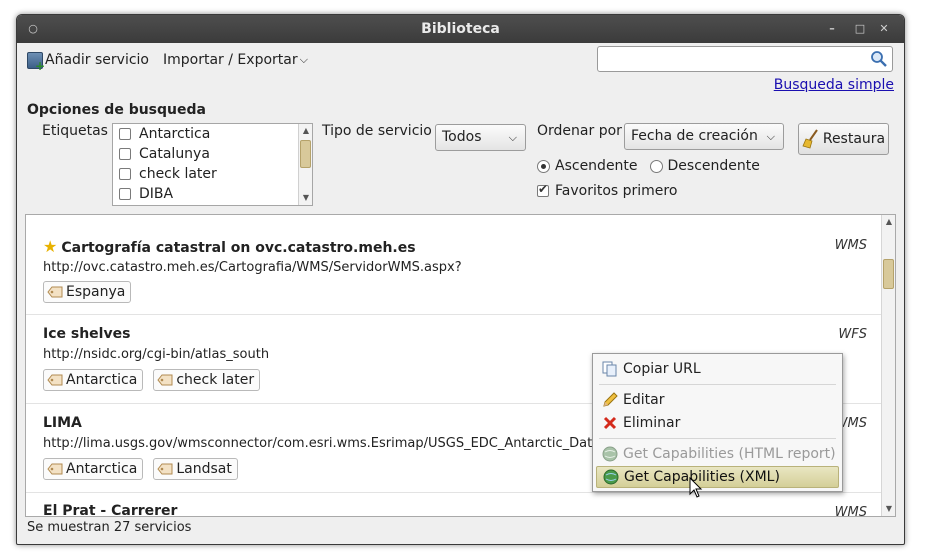 The height and width of the screenshot is (560, 926). Describe the element at coordinates (543, 166) in the screenshot. I see `ascending-radio` at that location.